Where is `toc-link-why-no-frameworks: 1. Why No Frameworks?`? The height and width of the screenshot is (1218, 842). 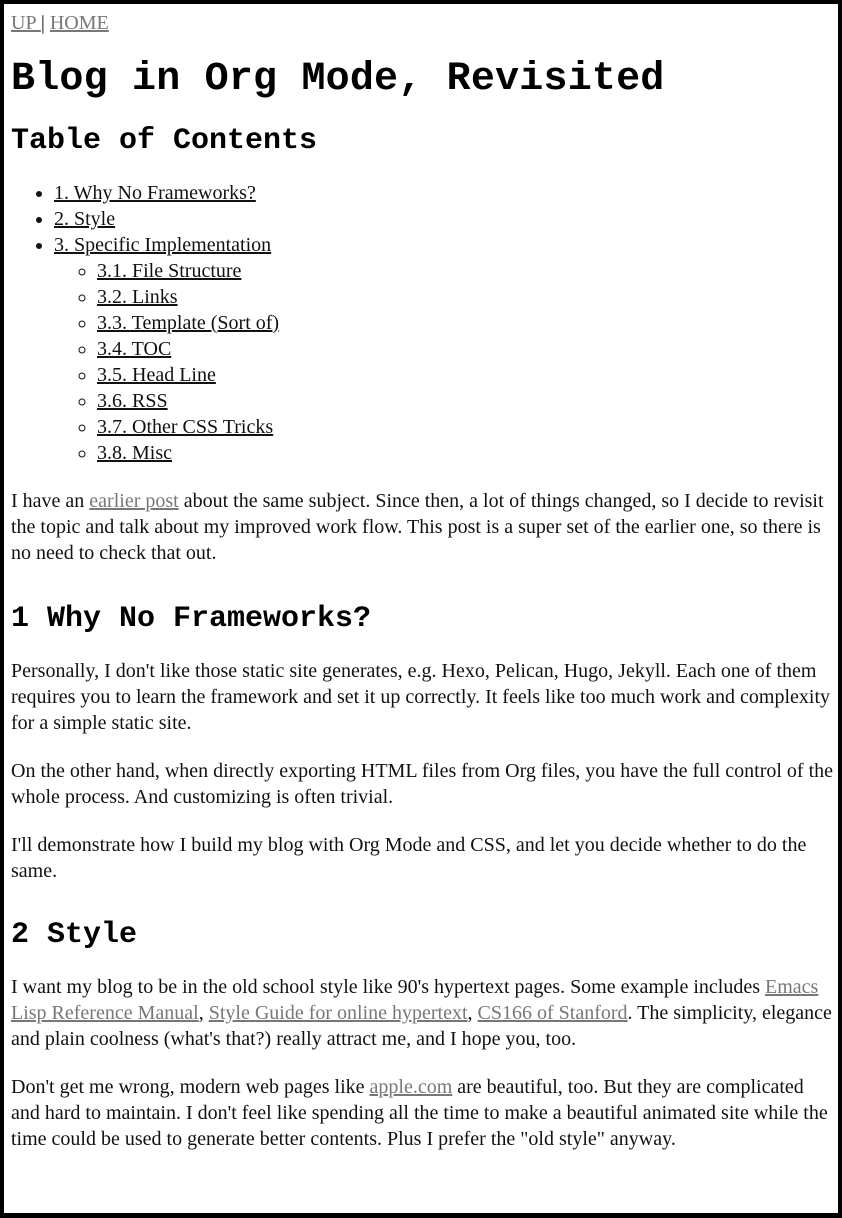
toc-link-why-no-frameworks: 1. Why No Frameworks? is located at coordinates (155, 193).